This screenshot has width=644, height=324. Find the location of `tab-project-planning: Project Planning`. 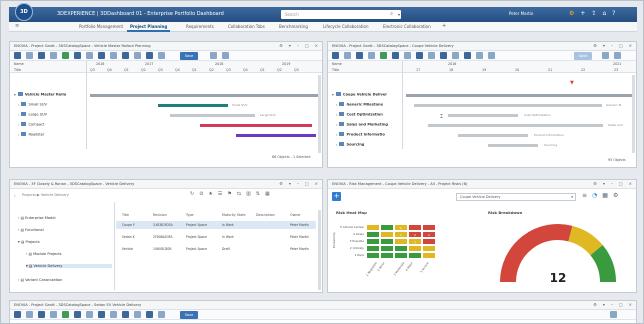

tab-project-planning: Project Planning is located at coordinates (148, 28).